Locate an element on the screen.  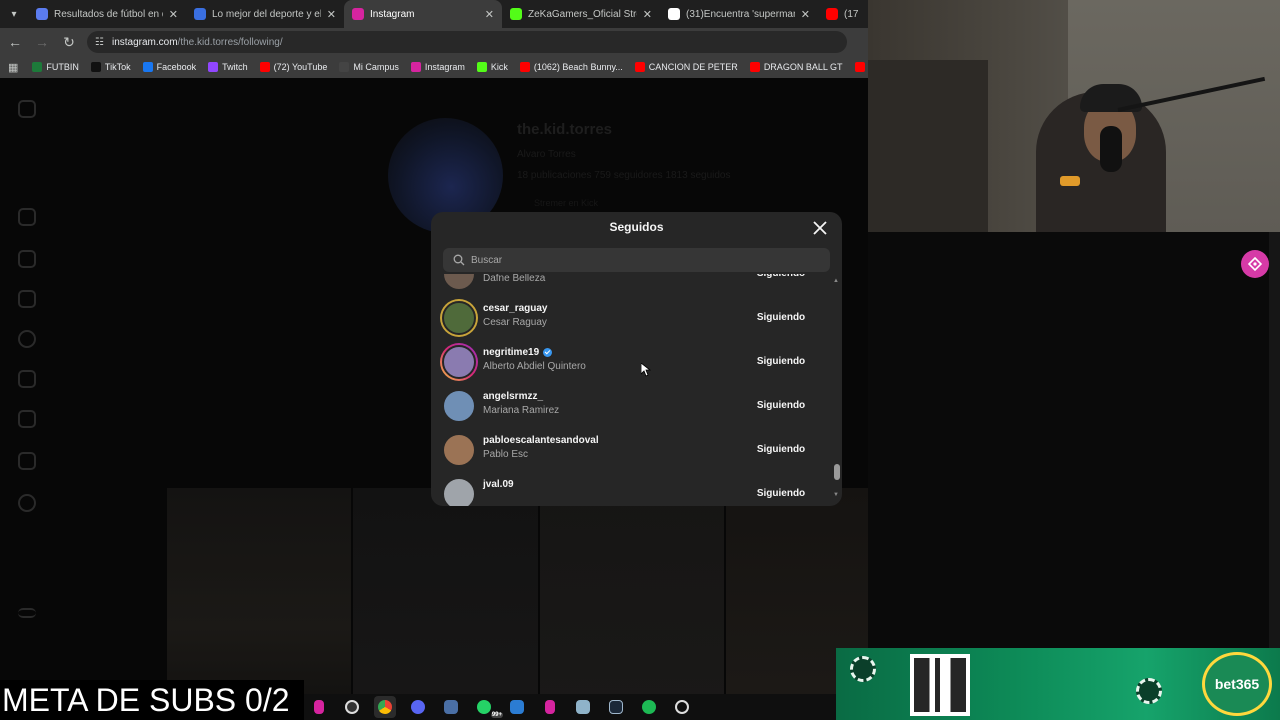
taskbar-spotify-icon is located at coordinates (649, 707).